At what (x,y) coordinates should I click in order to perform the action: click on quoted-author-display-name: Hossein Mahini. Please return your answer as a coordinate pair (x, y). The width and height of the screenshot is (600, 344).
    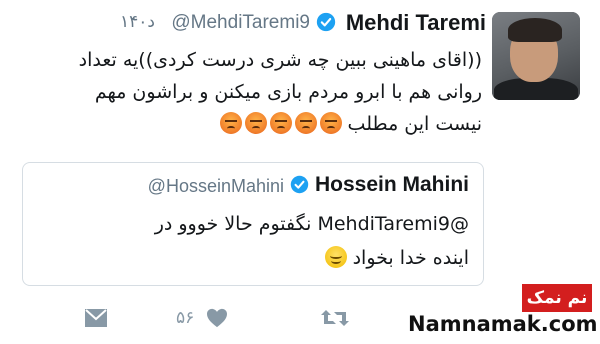
    Looking at the image, I should click on (392, 185).